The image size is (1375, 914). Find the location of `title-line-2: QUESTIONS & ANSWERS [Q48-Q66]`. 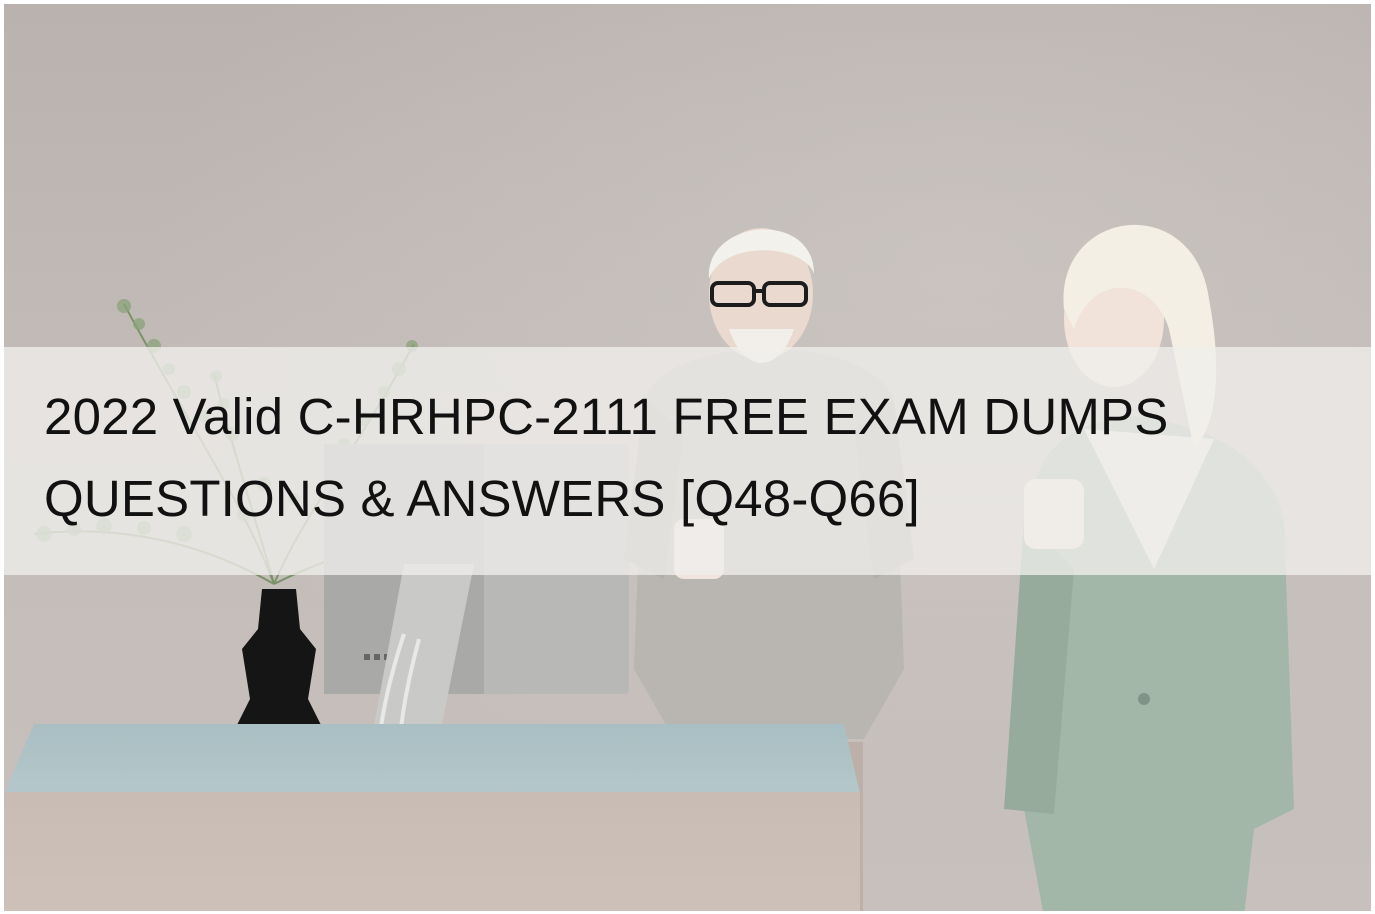

title-line-2: QUESTIONS & ANSWERS [Q48-Q66] is located at coordinates (482, 498).